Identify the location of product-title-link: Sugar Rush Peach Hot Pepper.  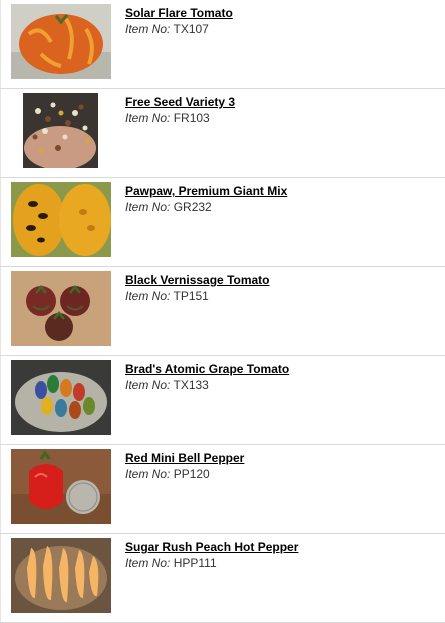
(211, 547).